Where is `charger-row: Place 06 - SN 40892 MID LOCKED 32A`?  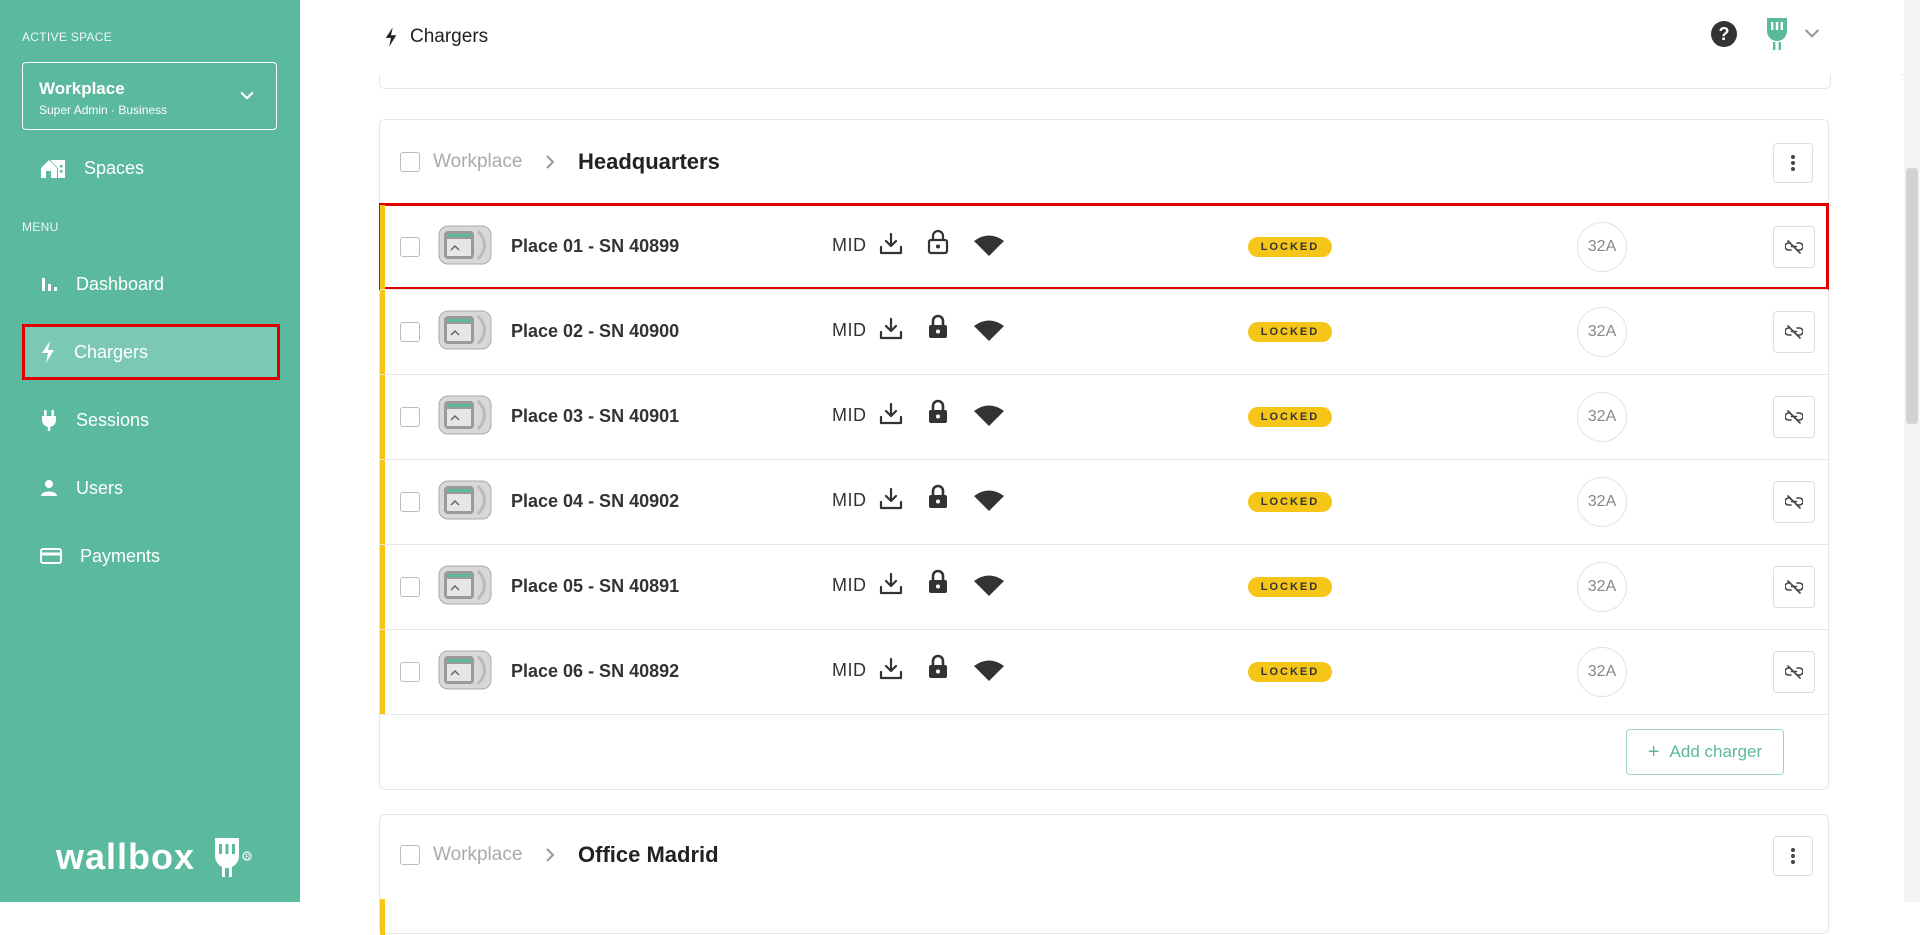
charger-row: Place 06 - SN 40892 MID LOCKED 32A is located at coordinates (1104, 671).